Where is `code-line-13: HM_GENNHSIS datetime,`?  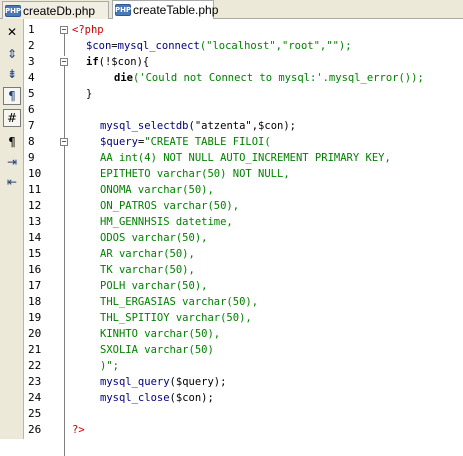
code-line-13: HM_GENNHSIS datetime, is located at coordinates (166, 222).